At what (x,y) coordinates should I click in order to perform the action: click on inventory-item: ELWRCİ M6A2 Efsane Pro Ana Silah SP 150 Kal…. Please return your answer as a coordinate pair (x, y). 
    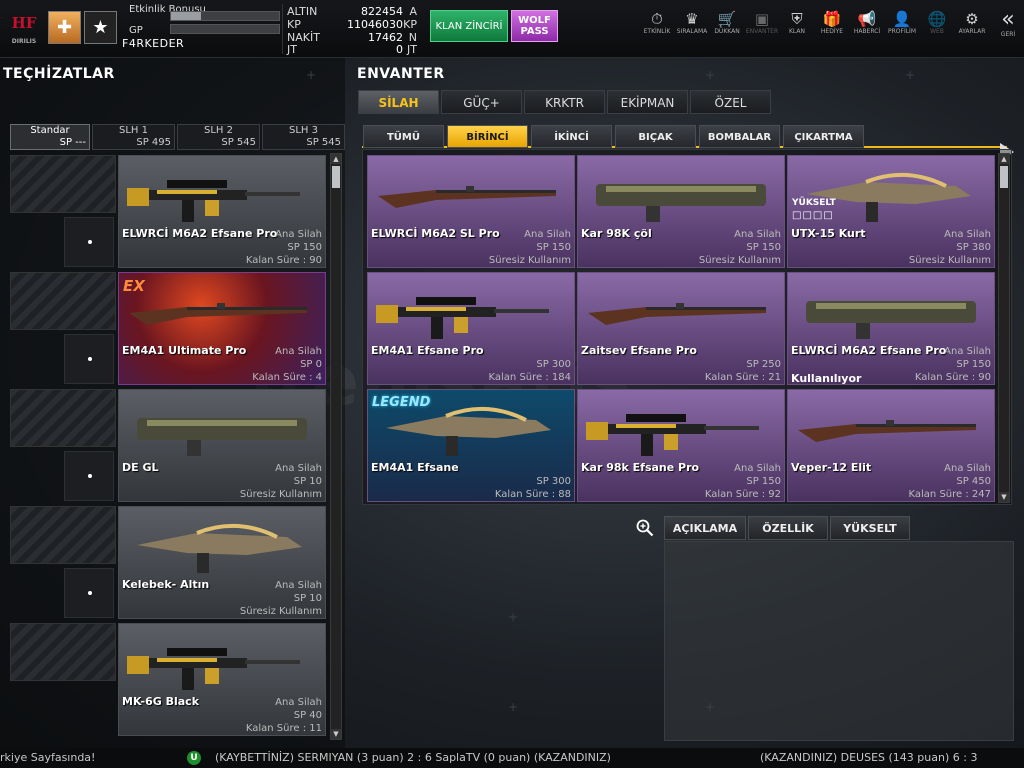
    Looking at the image, I should click on (891, 328).